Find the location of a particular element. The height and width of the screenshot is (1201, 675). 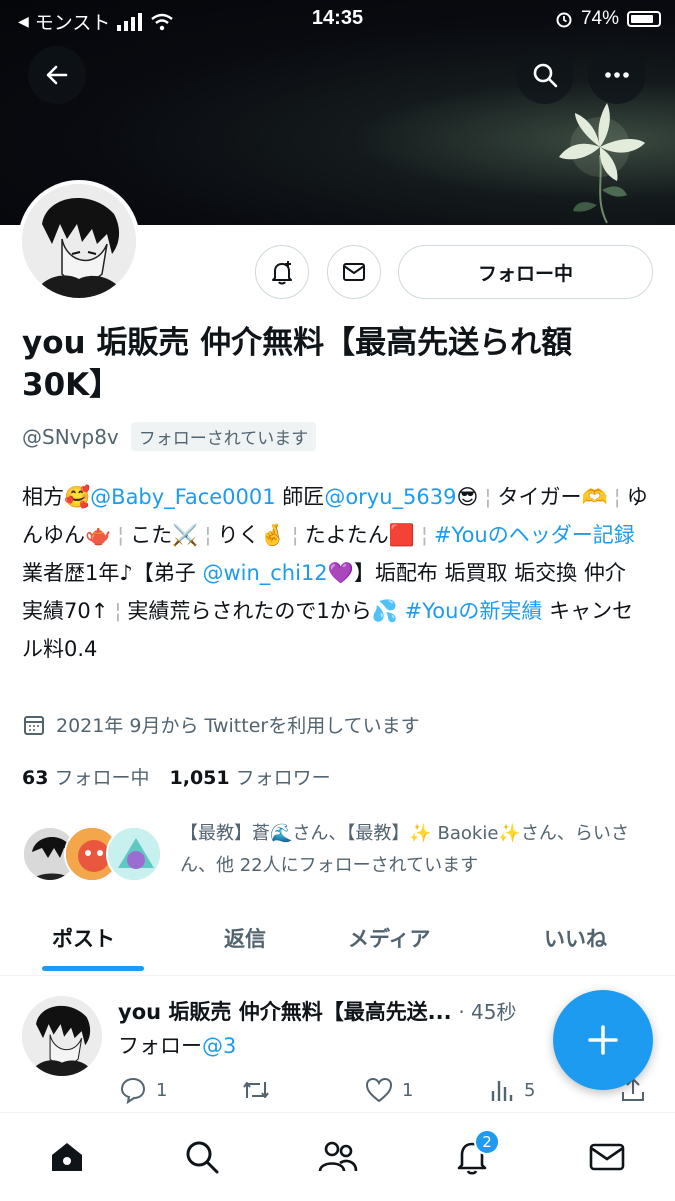

reply-icon is located at coordinates (133, 1090).